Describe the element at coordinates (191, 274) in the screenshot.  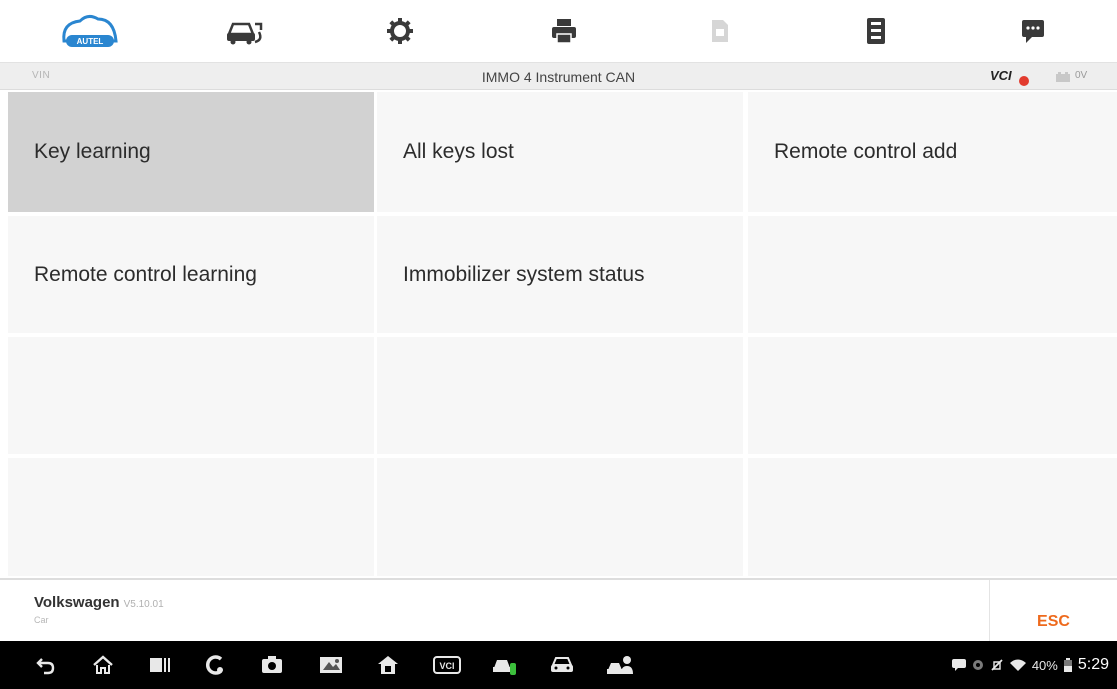
I see `menu-item-remote-control-learning: Remote control learning` at that location.